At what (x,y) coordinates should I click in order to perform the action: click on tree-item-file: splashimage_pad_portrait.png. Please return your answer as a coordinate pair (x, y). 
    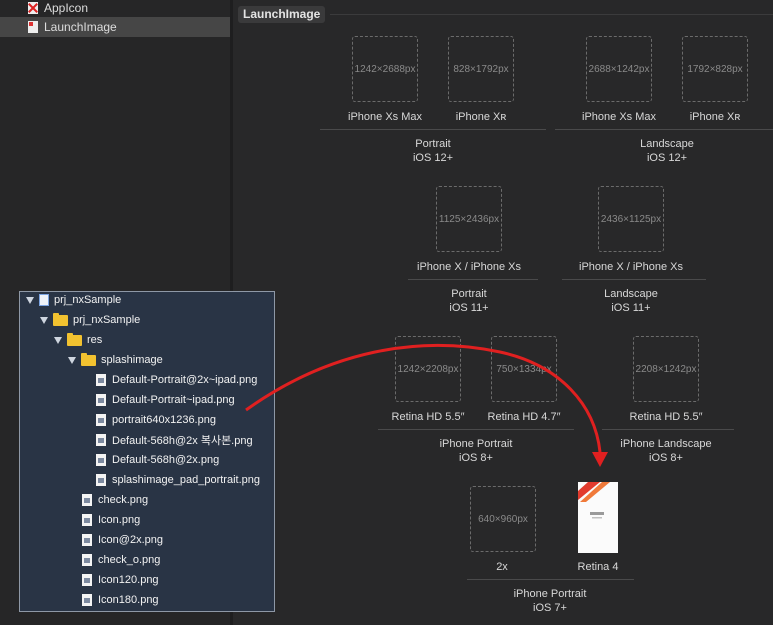
    Looking at the image, I should click on (178, 480).